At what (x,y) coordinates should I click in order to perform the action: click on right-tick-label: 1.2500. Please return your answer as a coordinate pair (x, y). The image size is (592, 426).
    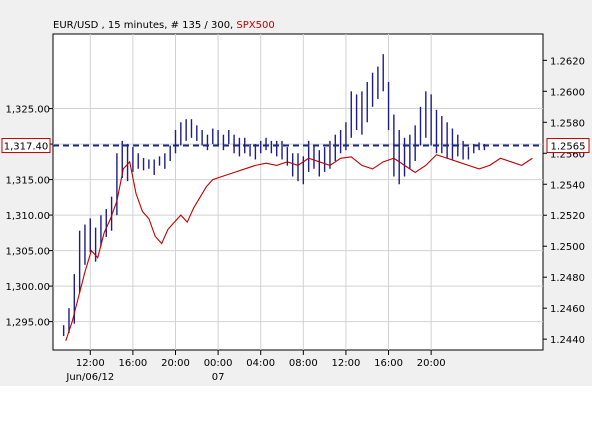
    Looking at the image, I should click on (567, 247).